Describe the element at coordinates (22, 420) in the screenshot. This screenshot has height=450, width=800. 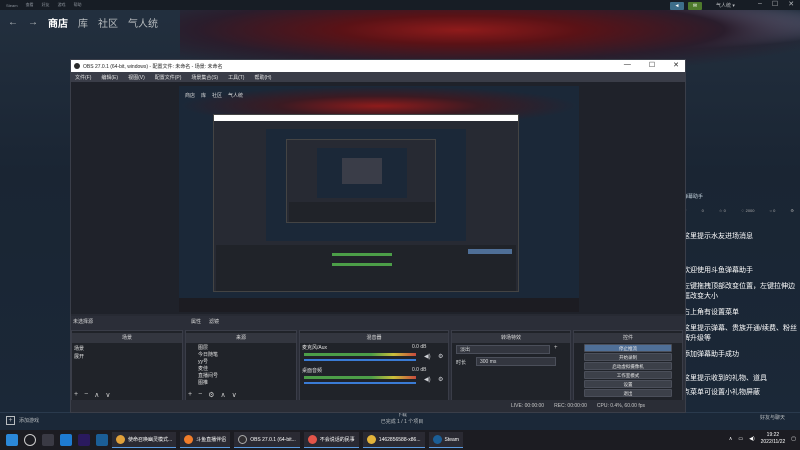
I see `add-game-button: + 添加游戏` at that location.